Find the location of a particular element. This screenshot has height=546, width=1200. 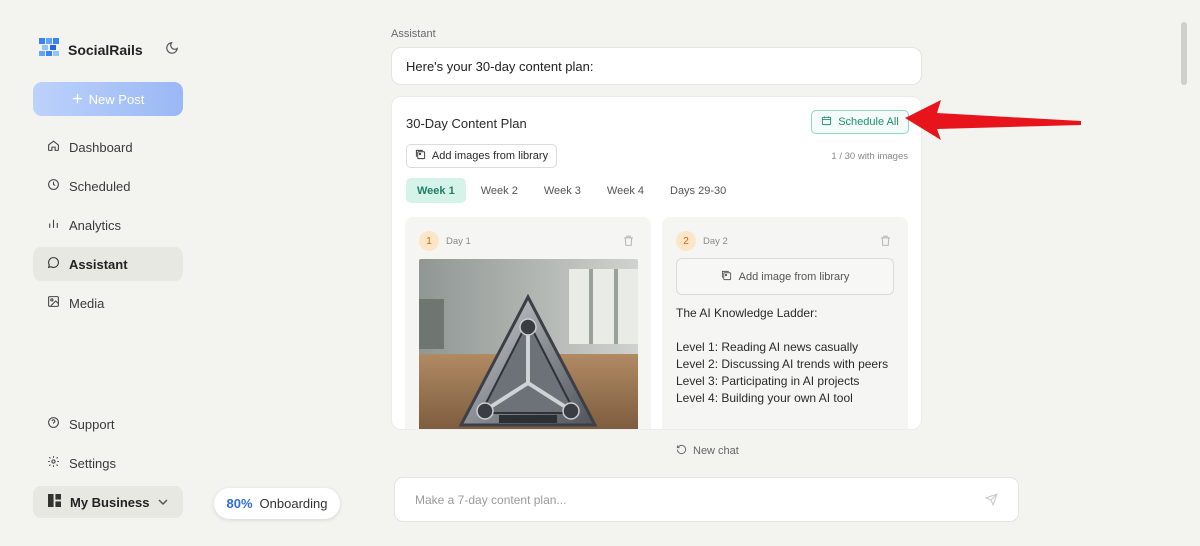

post-image is located at coordinates (528, 344).